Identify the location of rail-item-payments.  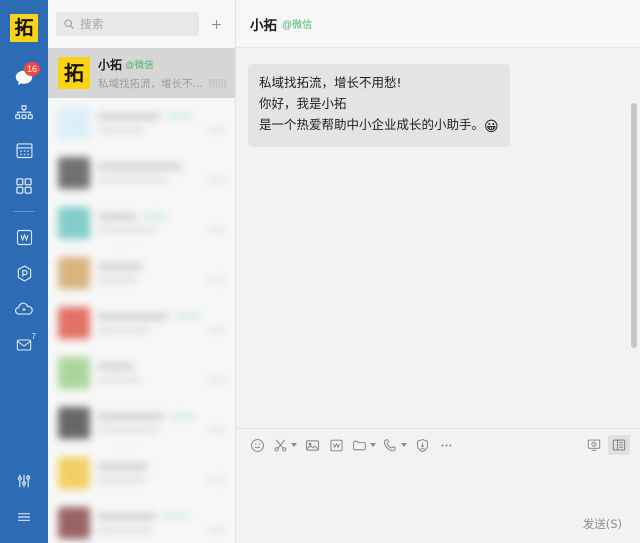
(24, 273).